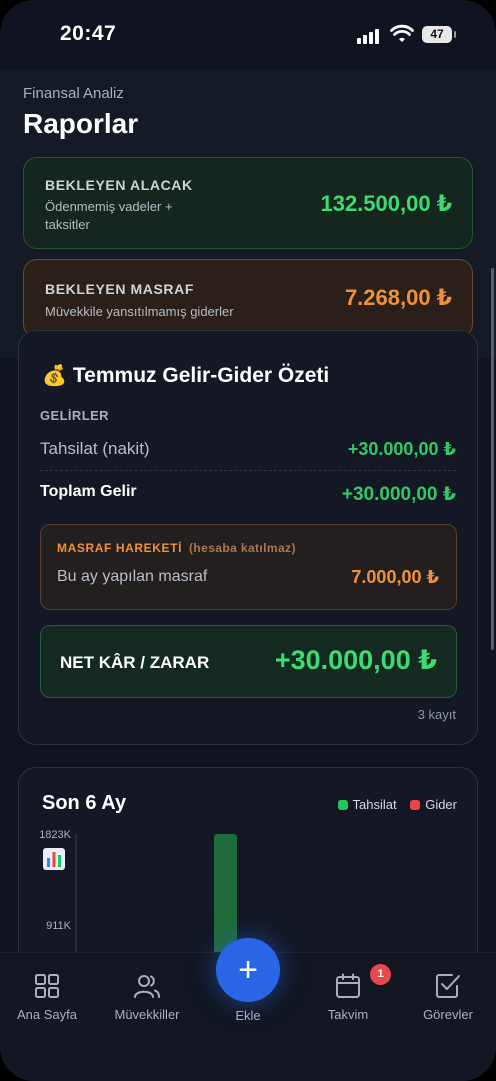  What do you see at coordinates (439, 34) in the screenshot?
I see `battery-icon: 47` at bounding box center [439, 34].